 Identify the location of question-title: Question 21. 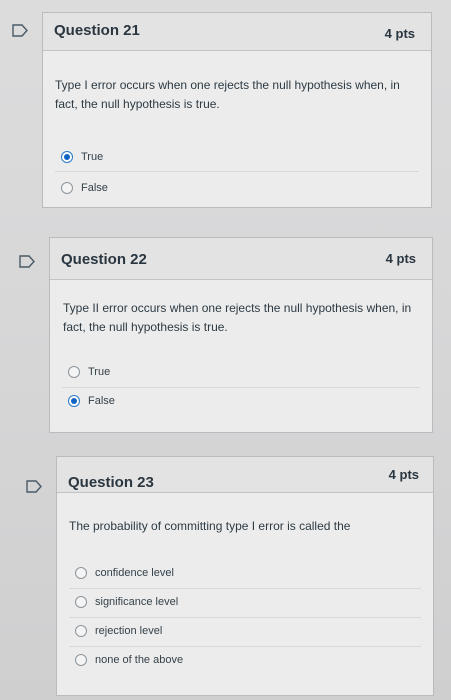
(97, 30).